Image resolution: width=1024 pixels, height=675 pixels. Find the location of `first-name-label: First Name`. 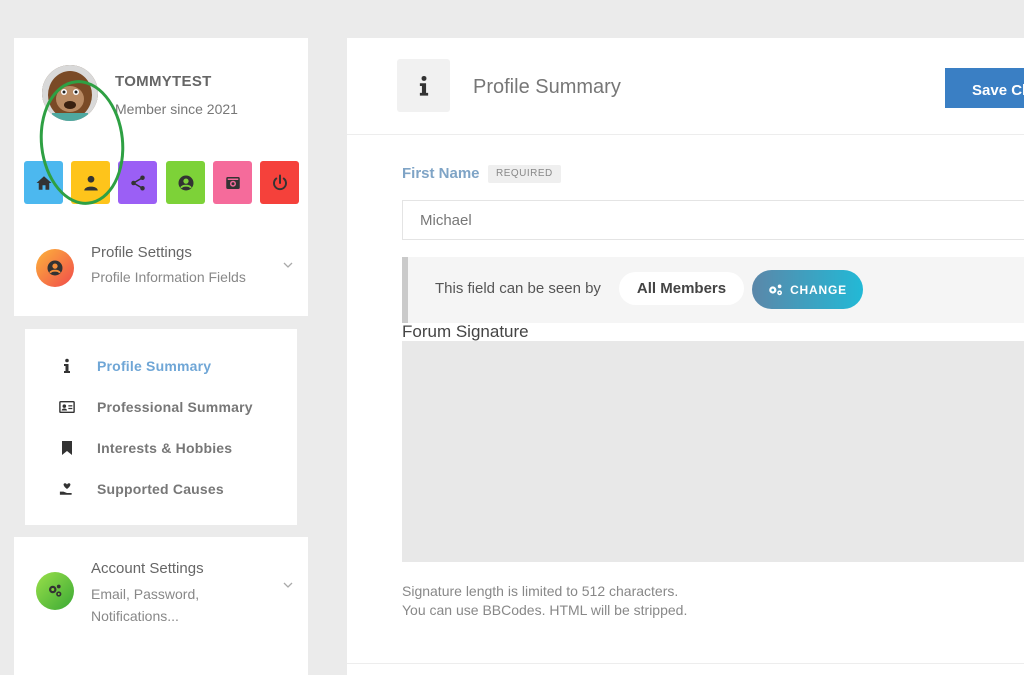

first-name-label: First Name is located at coordinates (441, 173).